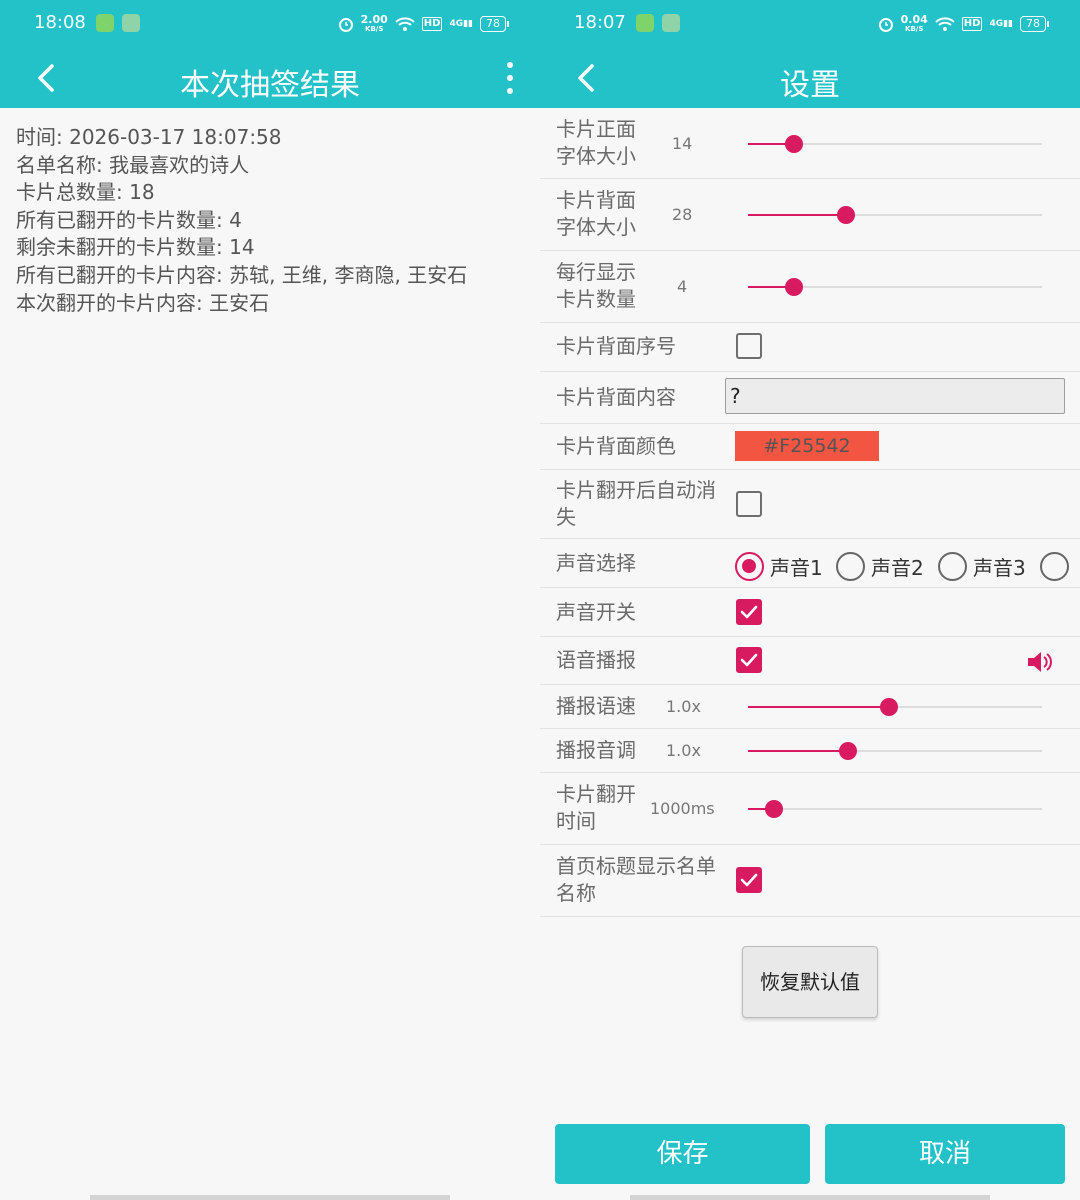 This screenshot has height=1200, width=1080. I want to click on status-indicators: 2.00 KB/S HD 4G▮▮ 78, so click(423, 24).